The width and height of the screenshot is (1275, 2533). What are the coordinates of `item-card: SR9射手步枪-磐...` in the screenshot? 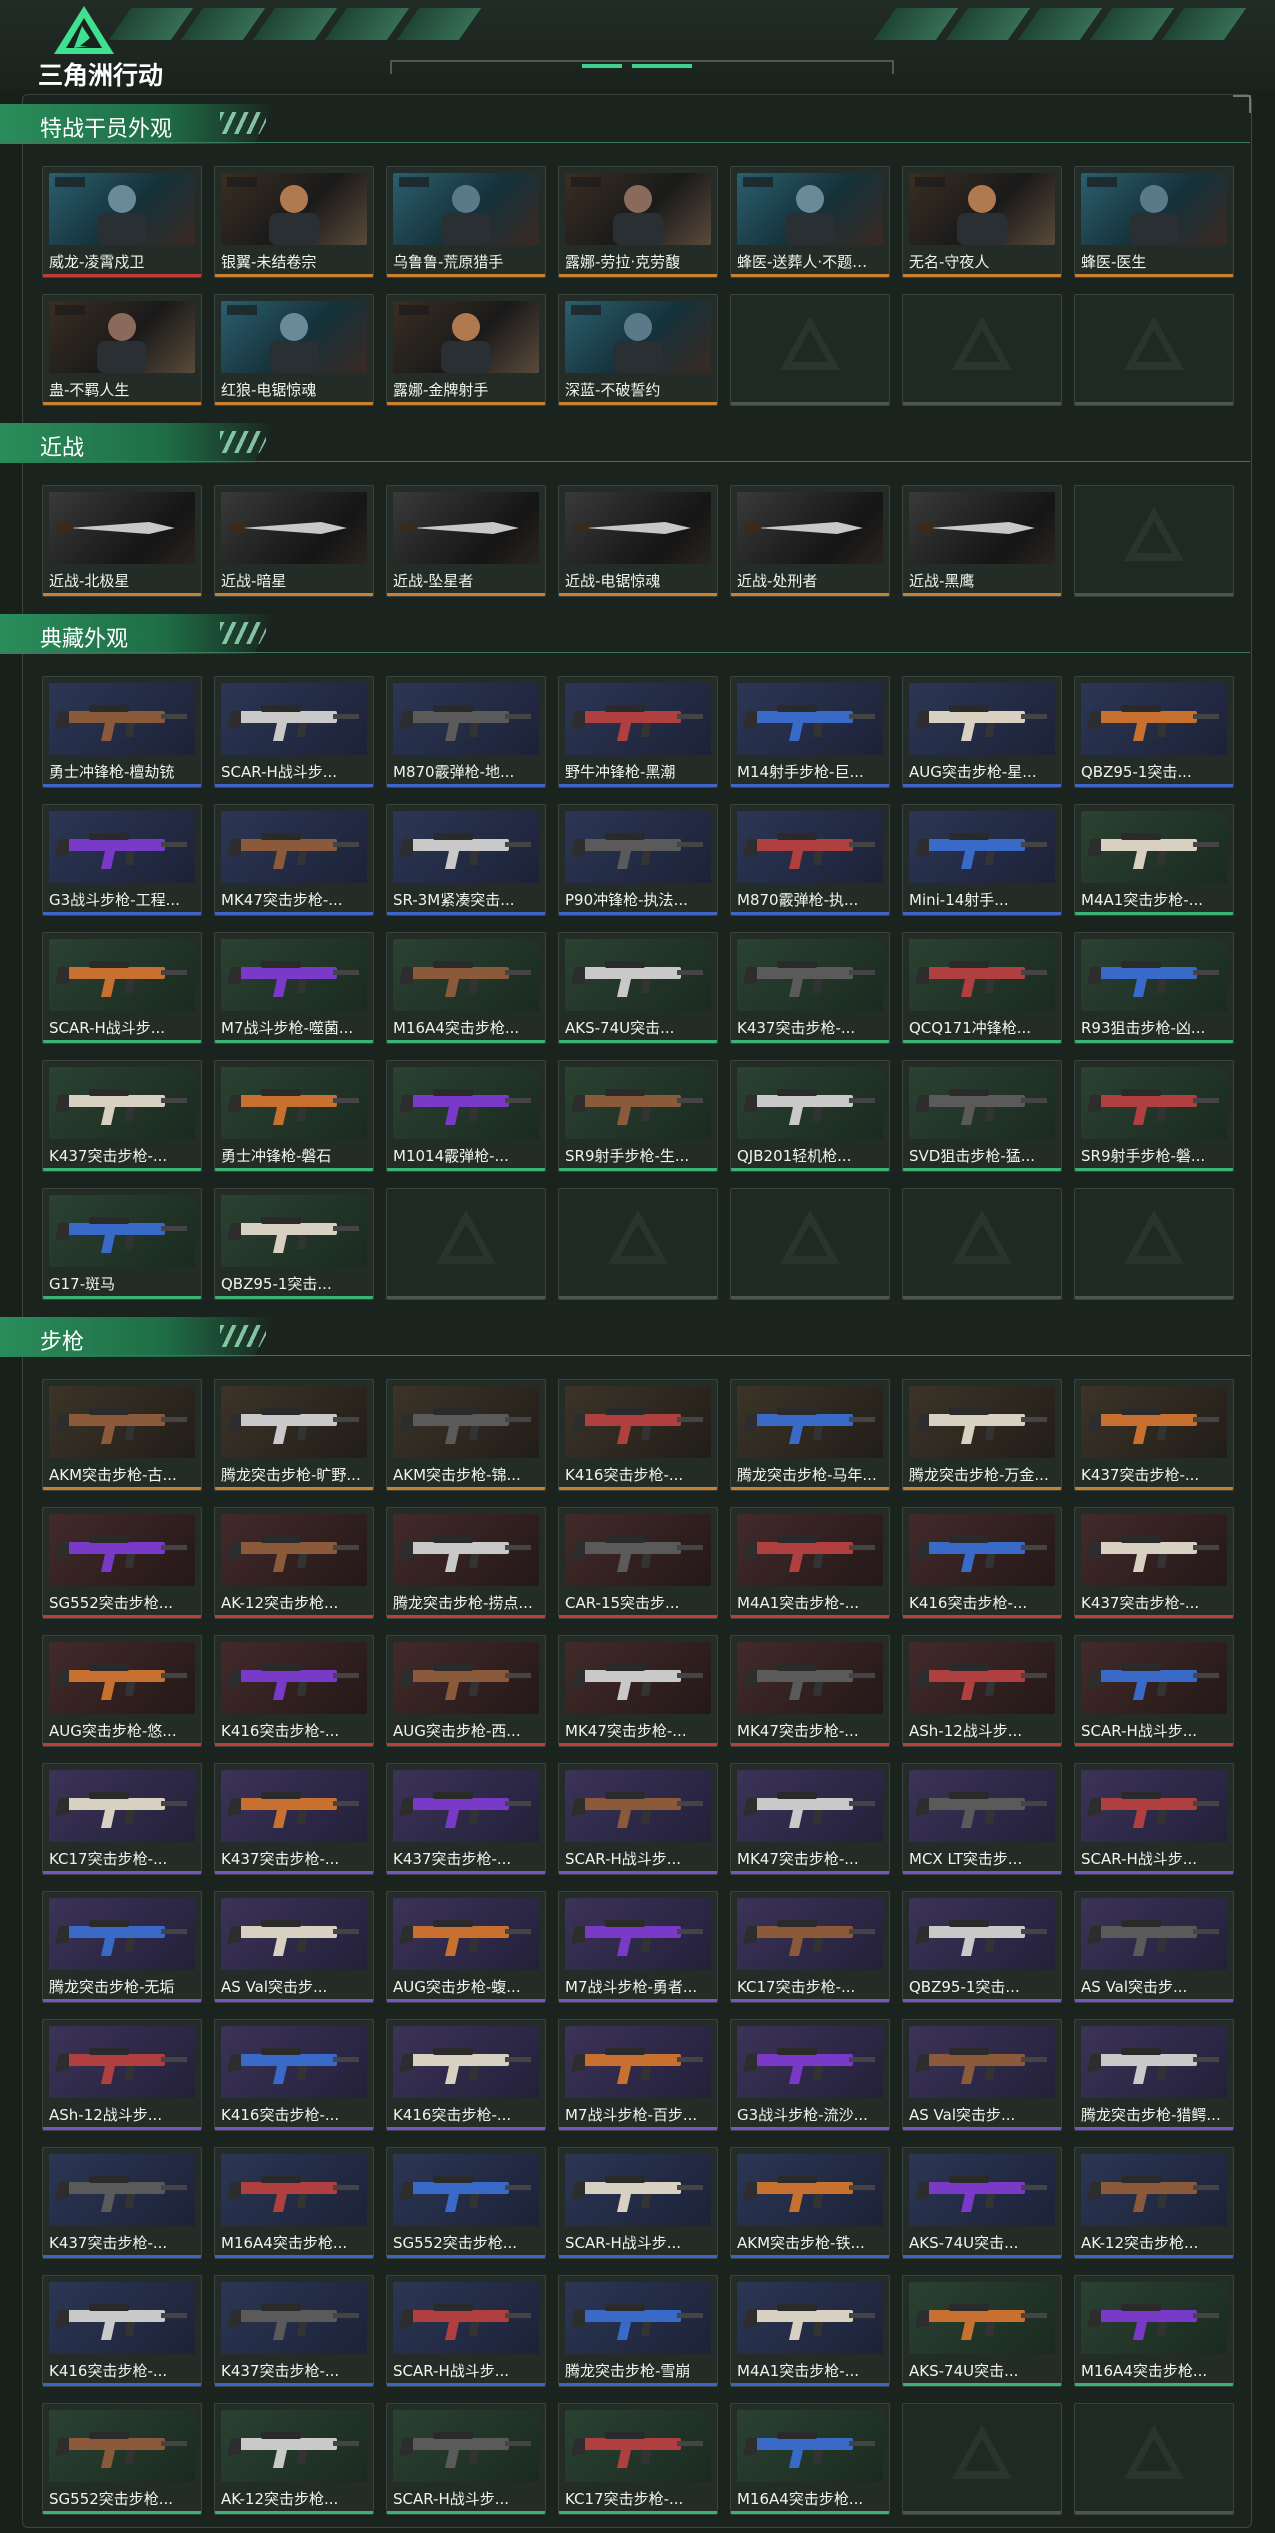 It's located at (1154, 1116).